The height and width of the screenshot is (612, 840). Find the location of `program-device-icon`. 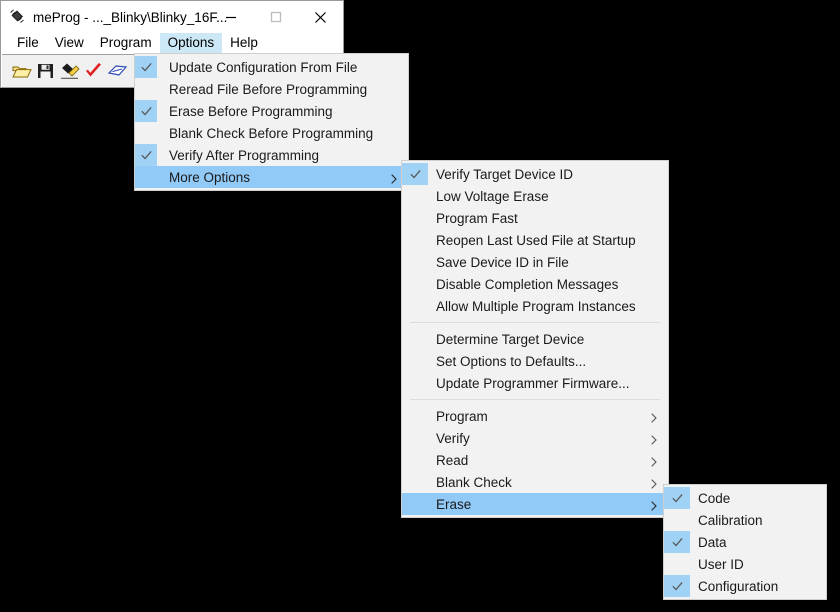

program-device-icon is located at coordinates (69, 71).